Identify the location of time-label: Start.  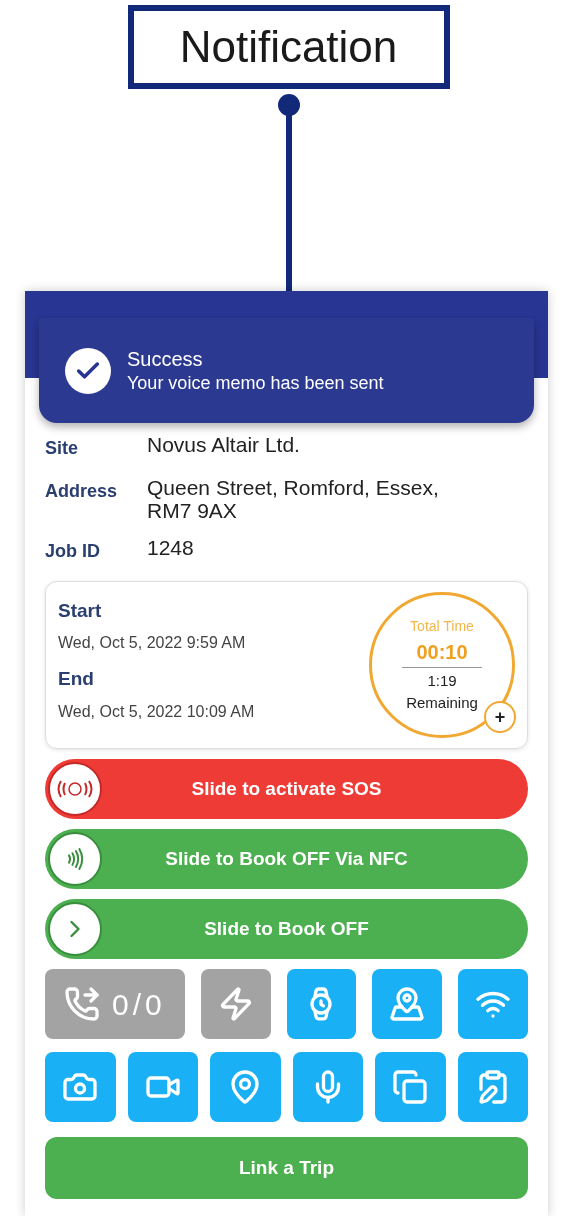
(80, 610).